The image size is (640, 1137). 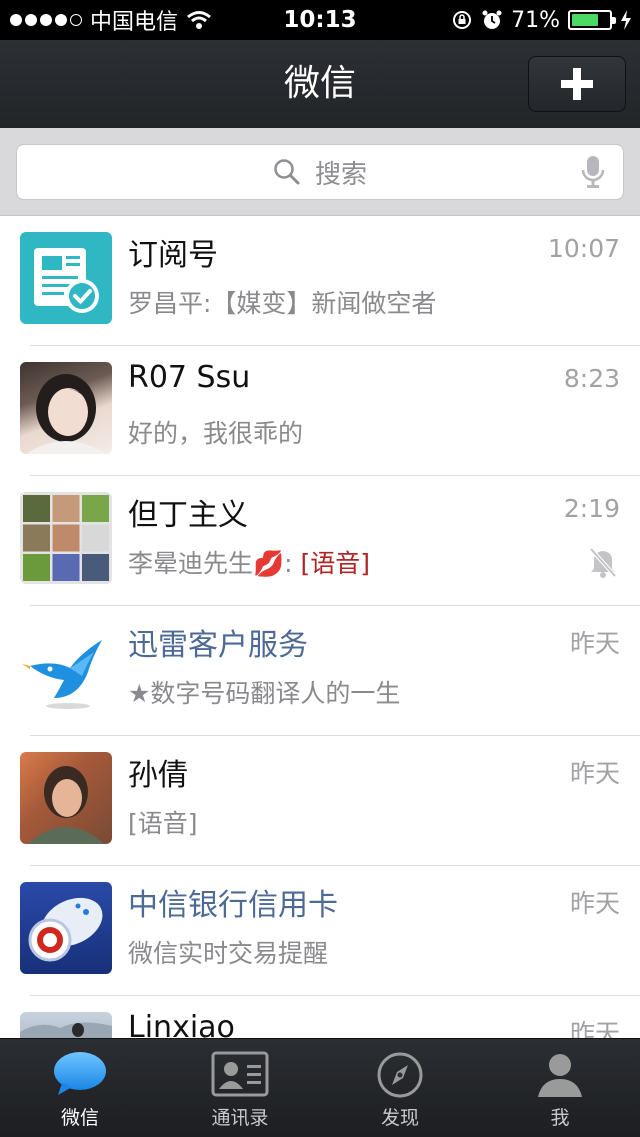 I want to click on tab-label: 通讯录, so click(x=240, y=1118).